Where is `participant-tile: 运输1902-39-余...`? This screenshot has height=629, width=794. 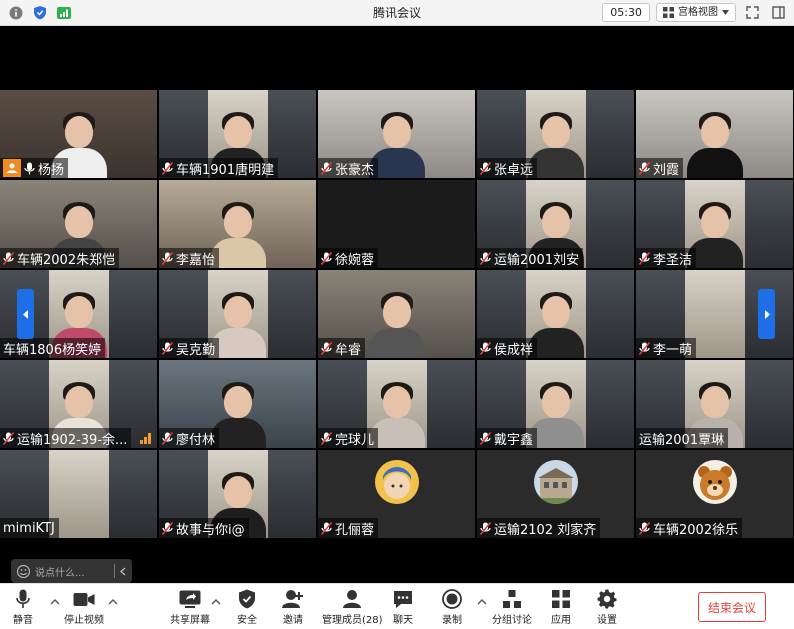 participant-tile: 运输1902-39-余... is located at coordinates (78, 404).